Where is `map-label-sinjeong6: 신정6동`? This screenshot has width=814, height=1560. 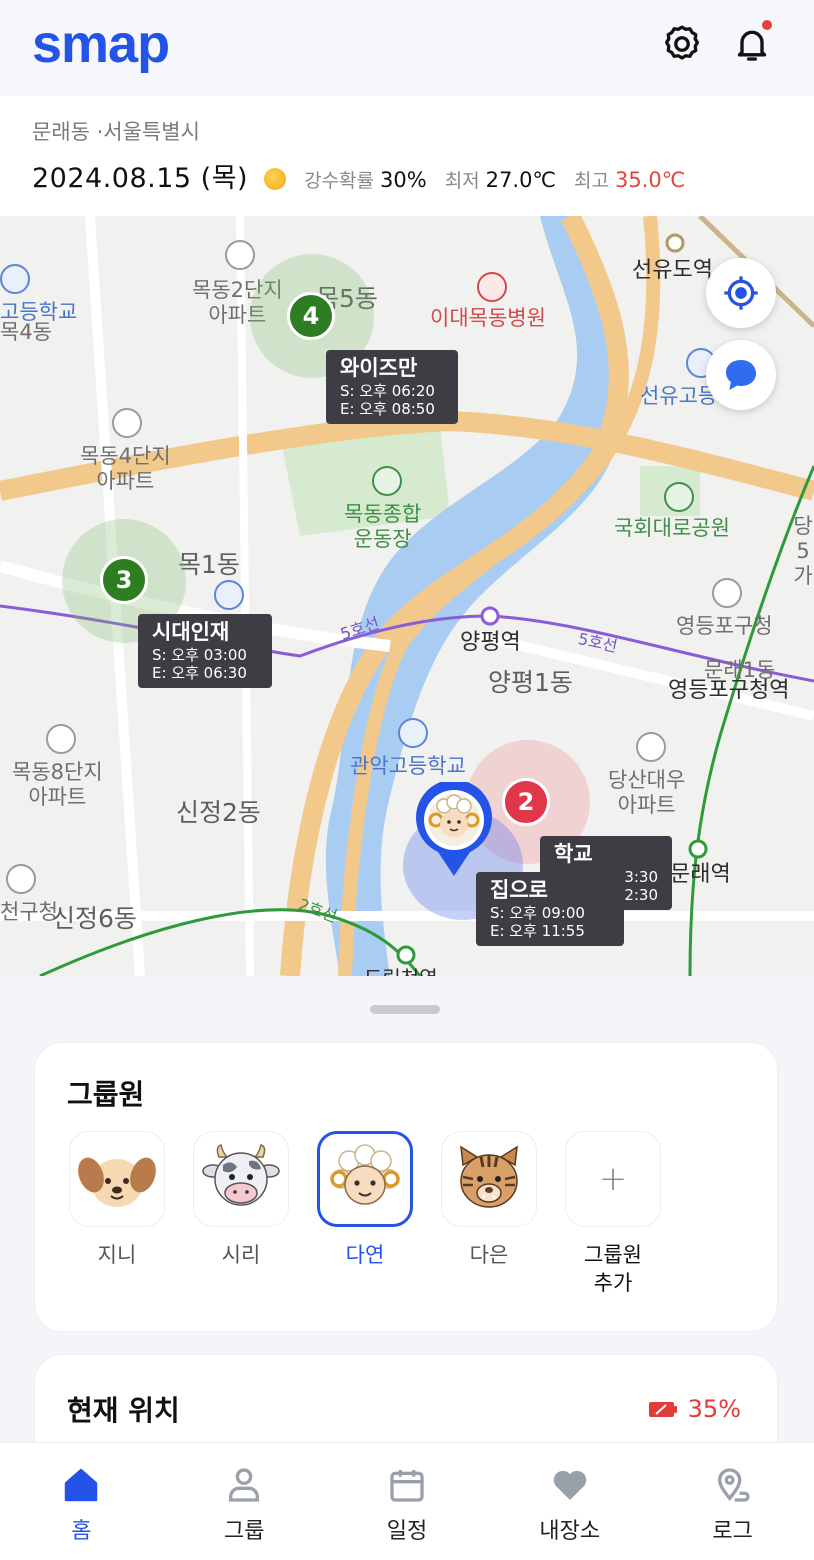 map-label-sinjeong6: 신정6동 is located at coordinates (94, 918).